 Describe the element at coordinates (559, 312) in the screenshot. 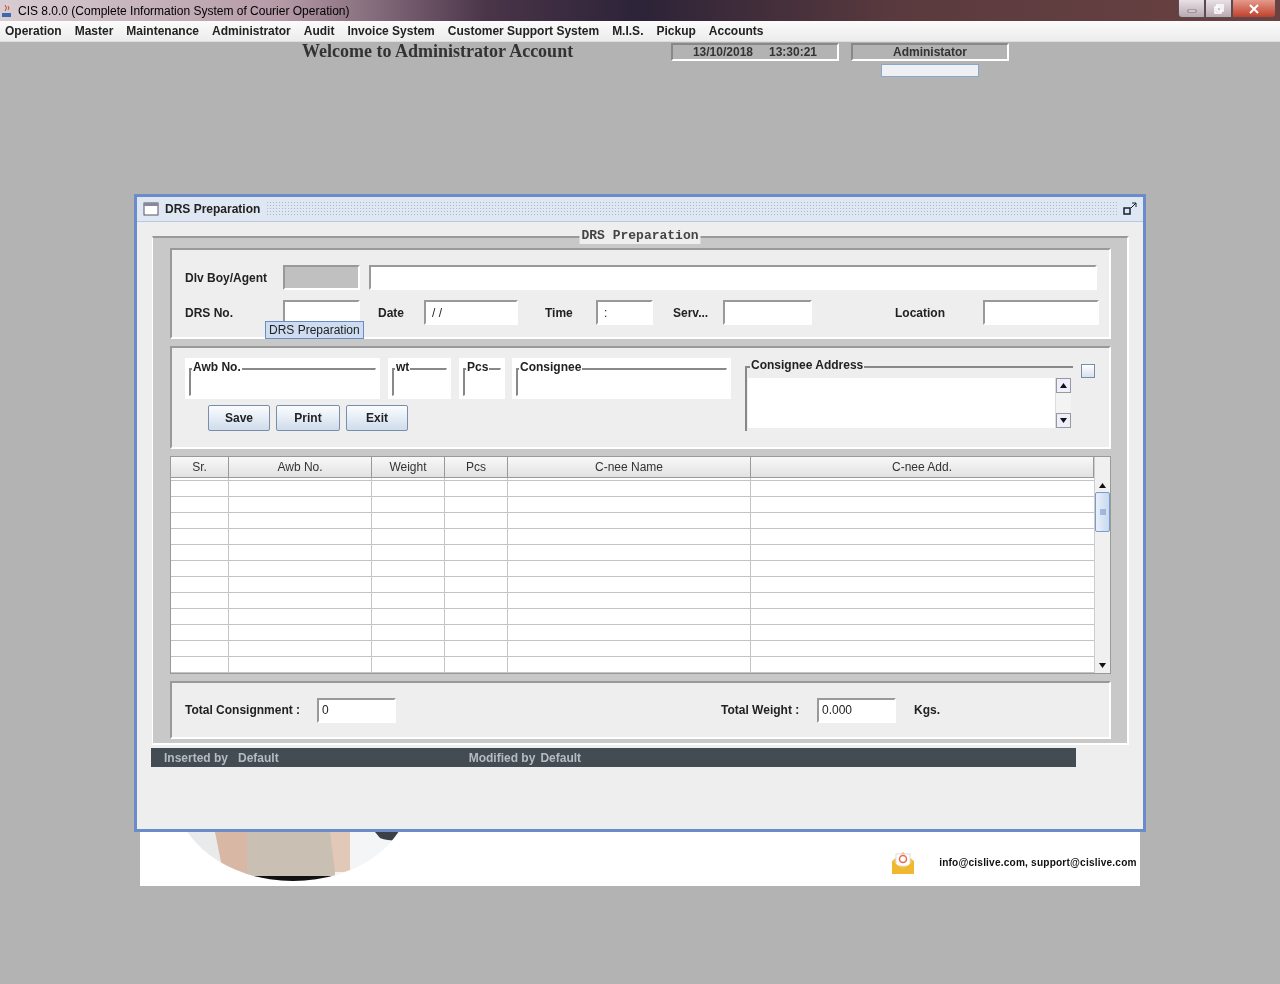

I see `field-label: Time` at that location.